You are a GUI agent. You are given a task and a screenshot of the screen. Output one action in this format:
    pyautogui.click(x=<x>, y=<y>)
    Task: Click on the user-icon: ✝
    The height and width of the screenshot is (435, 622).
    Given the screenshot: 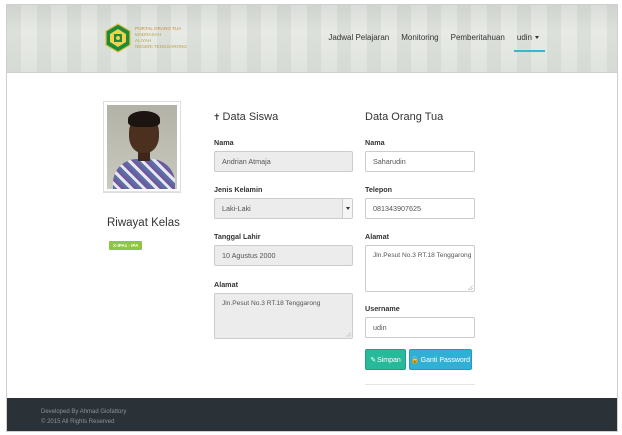 What is the action you would take?
    pyautogui.click(x=217, y=117)
    